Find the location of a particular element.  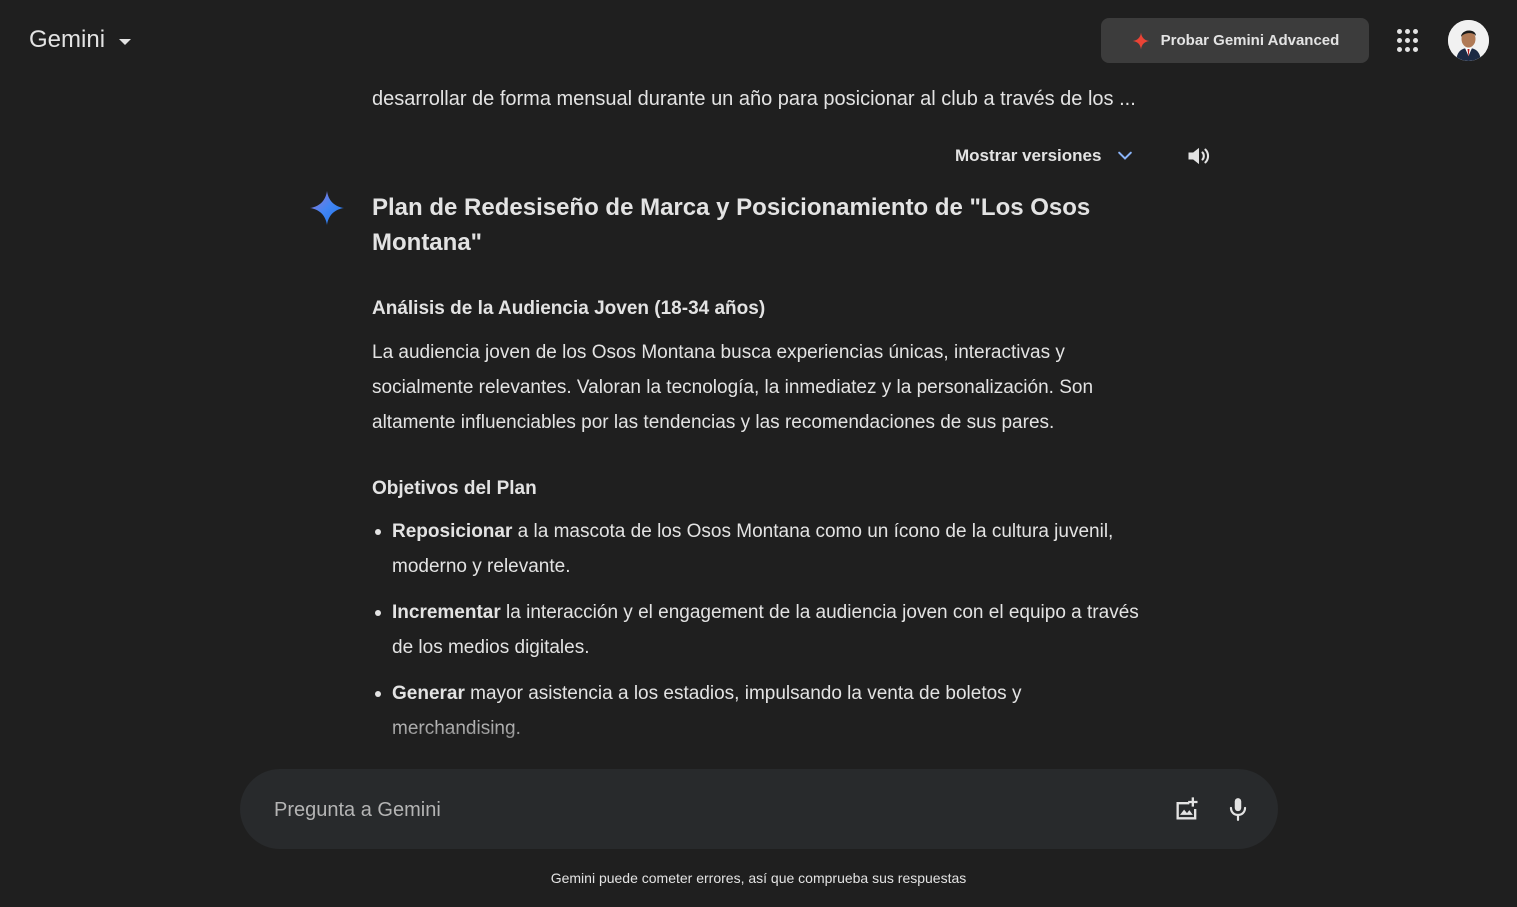

prompt-input is located at coordinates (714, 810).